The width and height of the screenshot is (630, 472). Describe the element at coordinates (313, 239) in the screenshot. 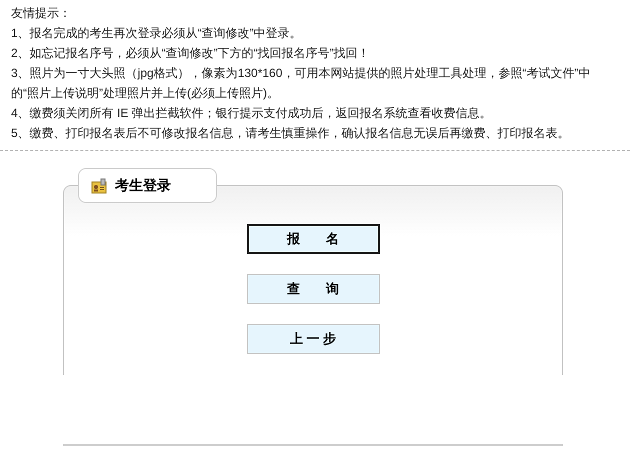

I see `menu-button: 报 名` at that location.